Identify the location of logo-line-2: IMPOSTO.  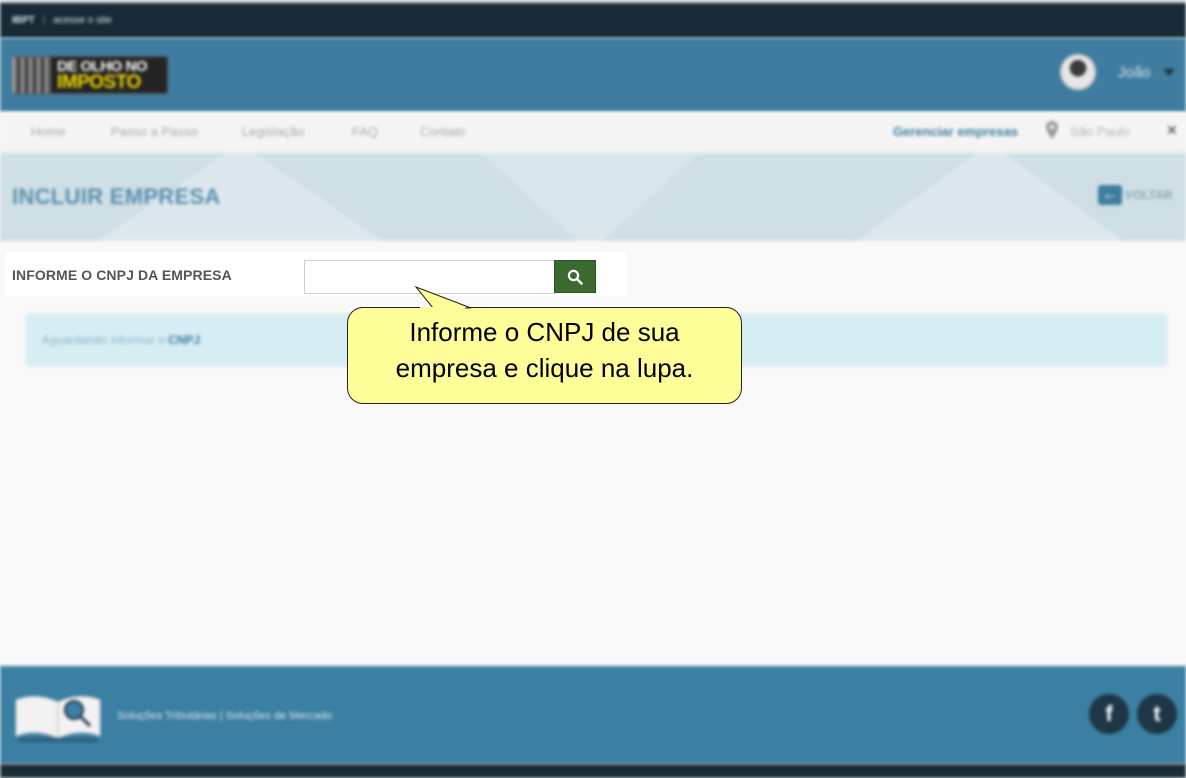
(99, 82).